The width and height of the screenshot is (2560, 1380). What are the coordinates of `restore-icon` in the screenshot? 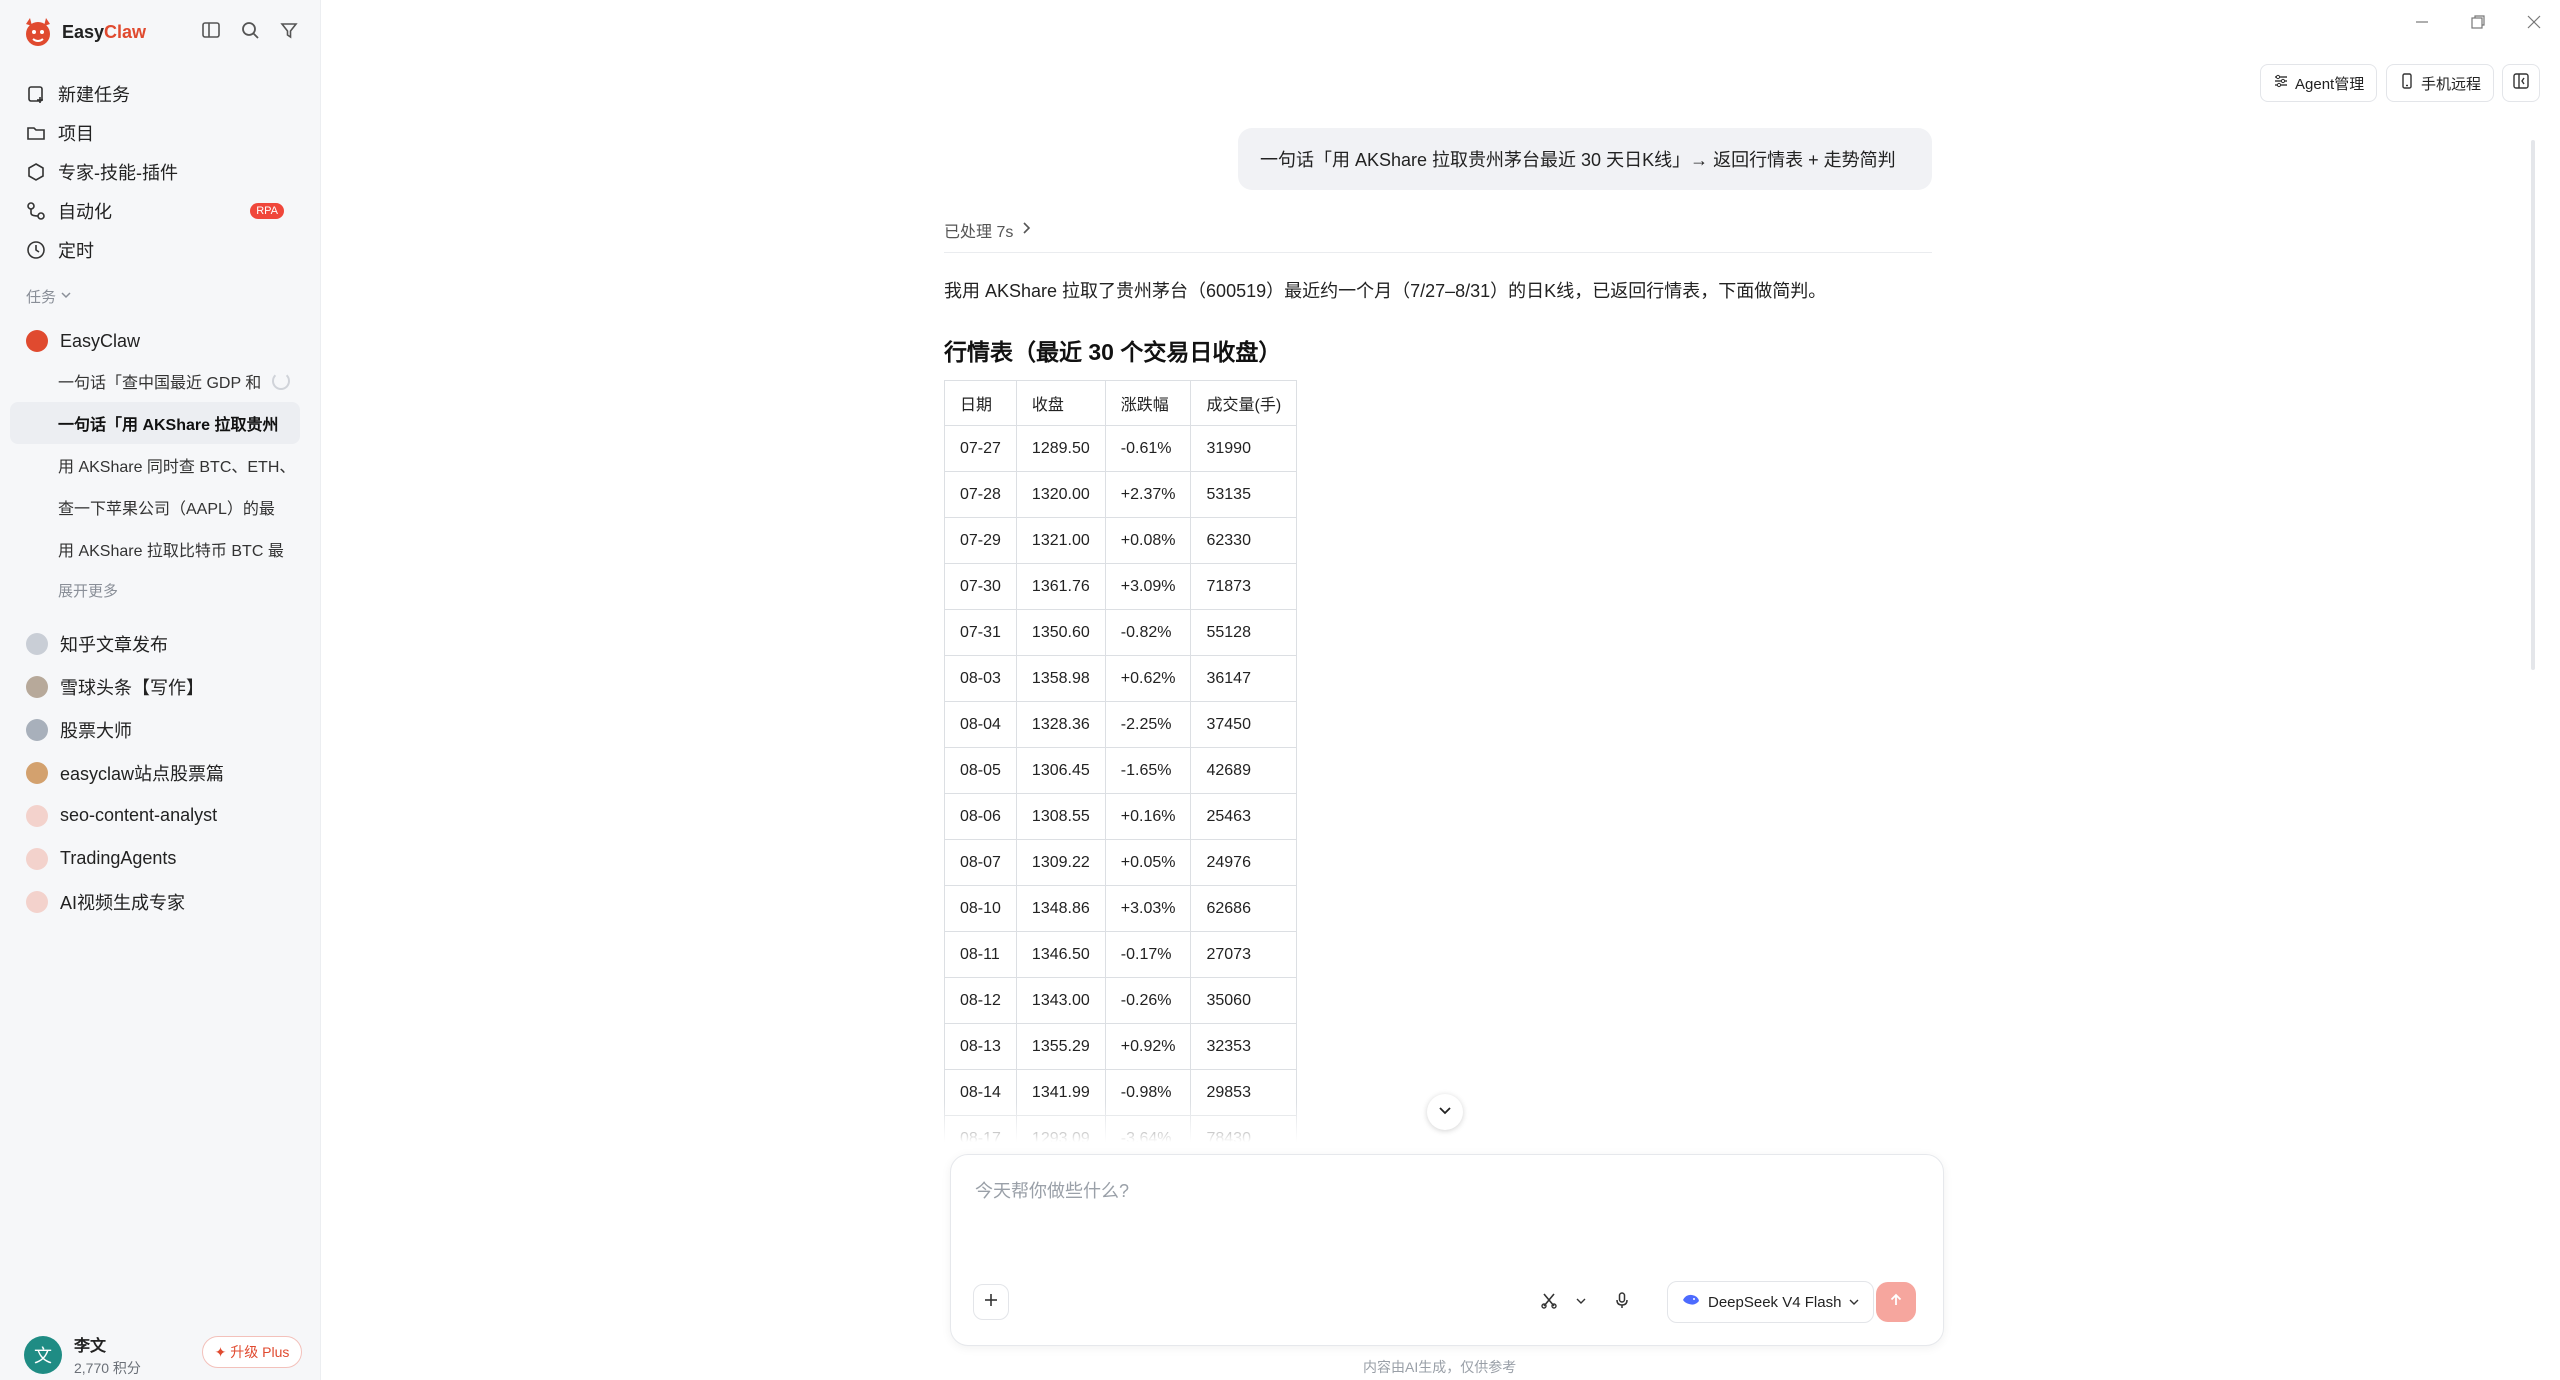 It's located at (2478, 22).